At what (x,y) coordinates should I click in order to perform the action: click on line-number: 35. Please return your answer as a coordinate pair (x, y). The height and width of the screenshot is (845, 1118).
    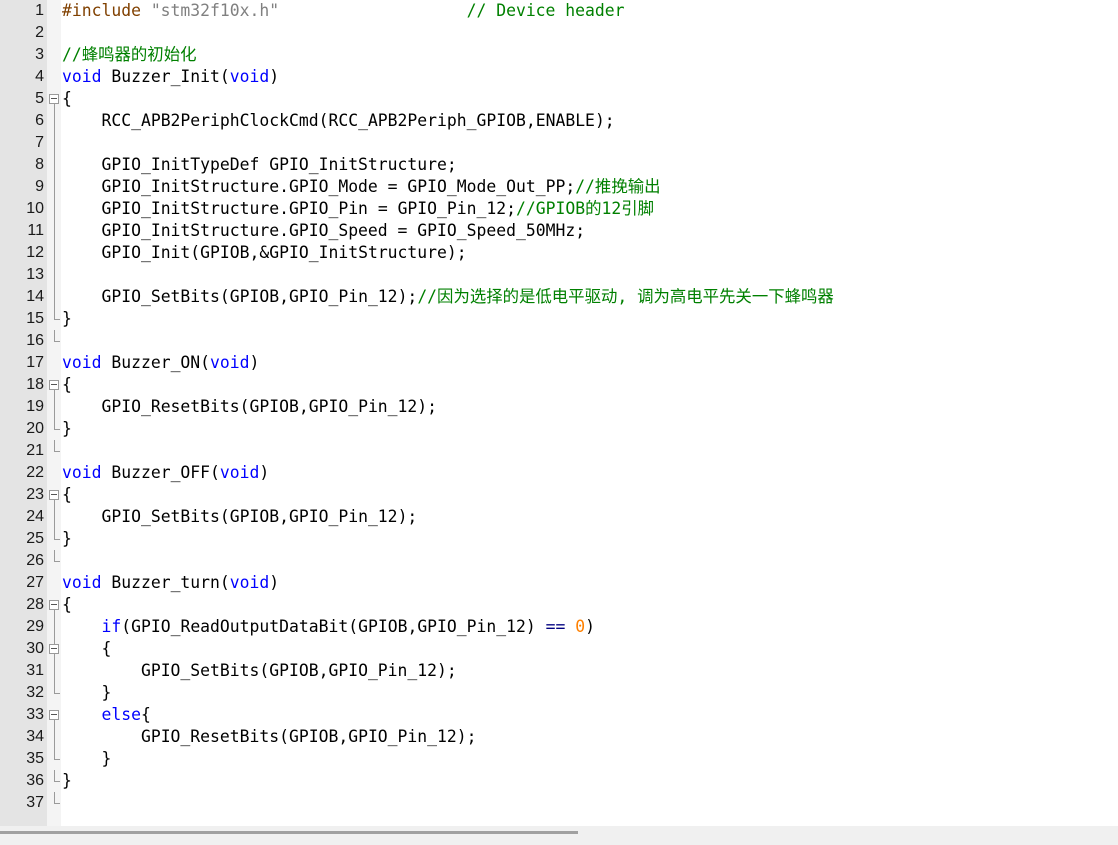
    Looking at the image, I should click on (35, 758).